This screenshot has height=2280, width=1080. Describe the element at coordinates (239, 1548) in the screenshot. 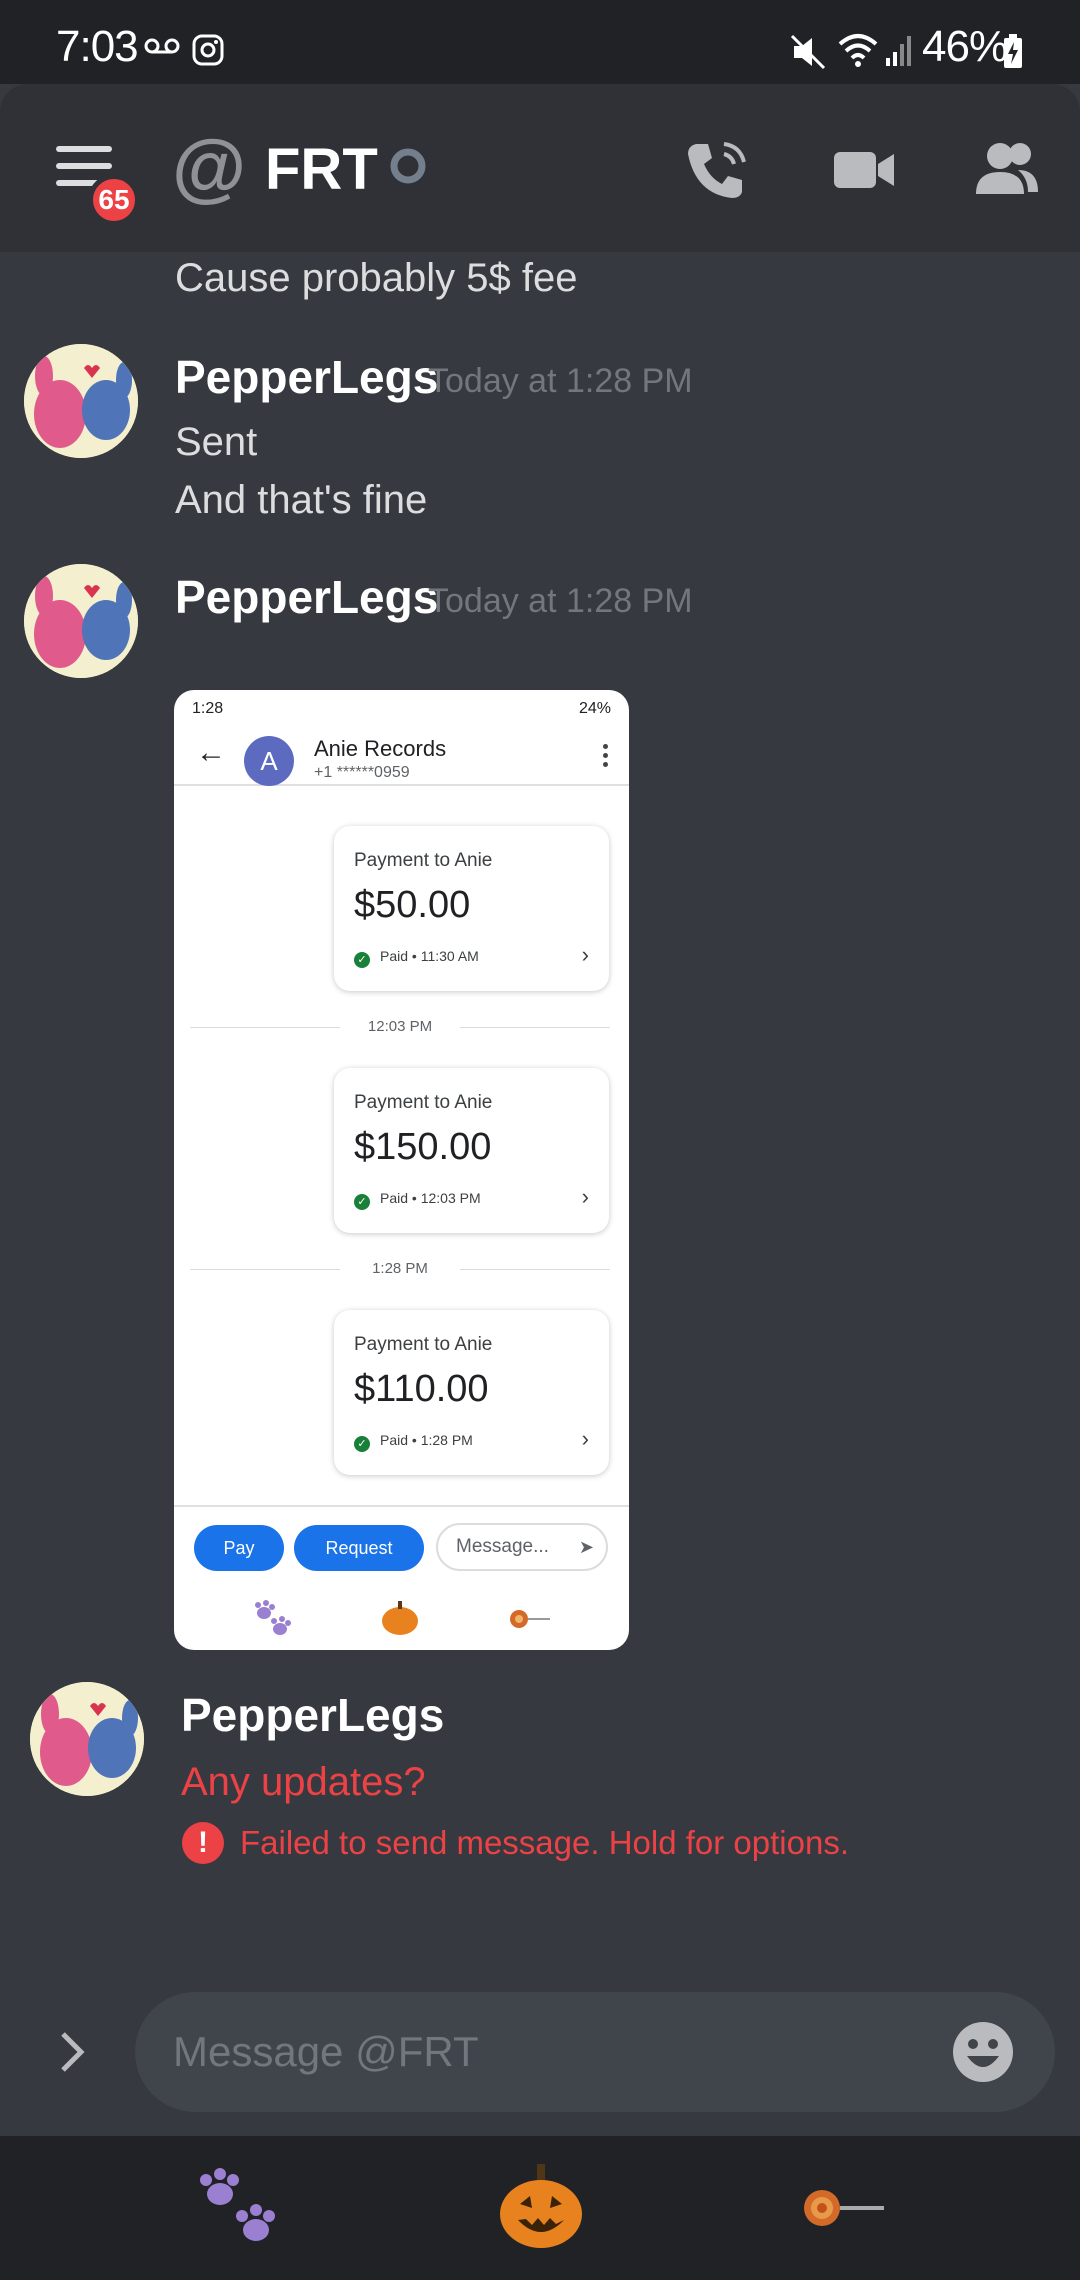

I see `pay-button: Pay` at that location.